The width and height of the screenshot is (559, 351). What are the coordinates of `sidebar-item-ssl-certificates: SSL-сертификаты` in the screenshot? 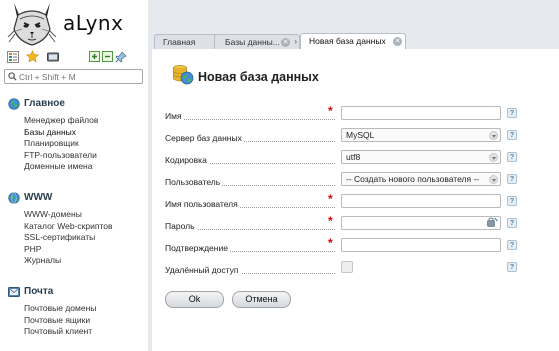 It's located at (68, 238).